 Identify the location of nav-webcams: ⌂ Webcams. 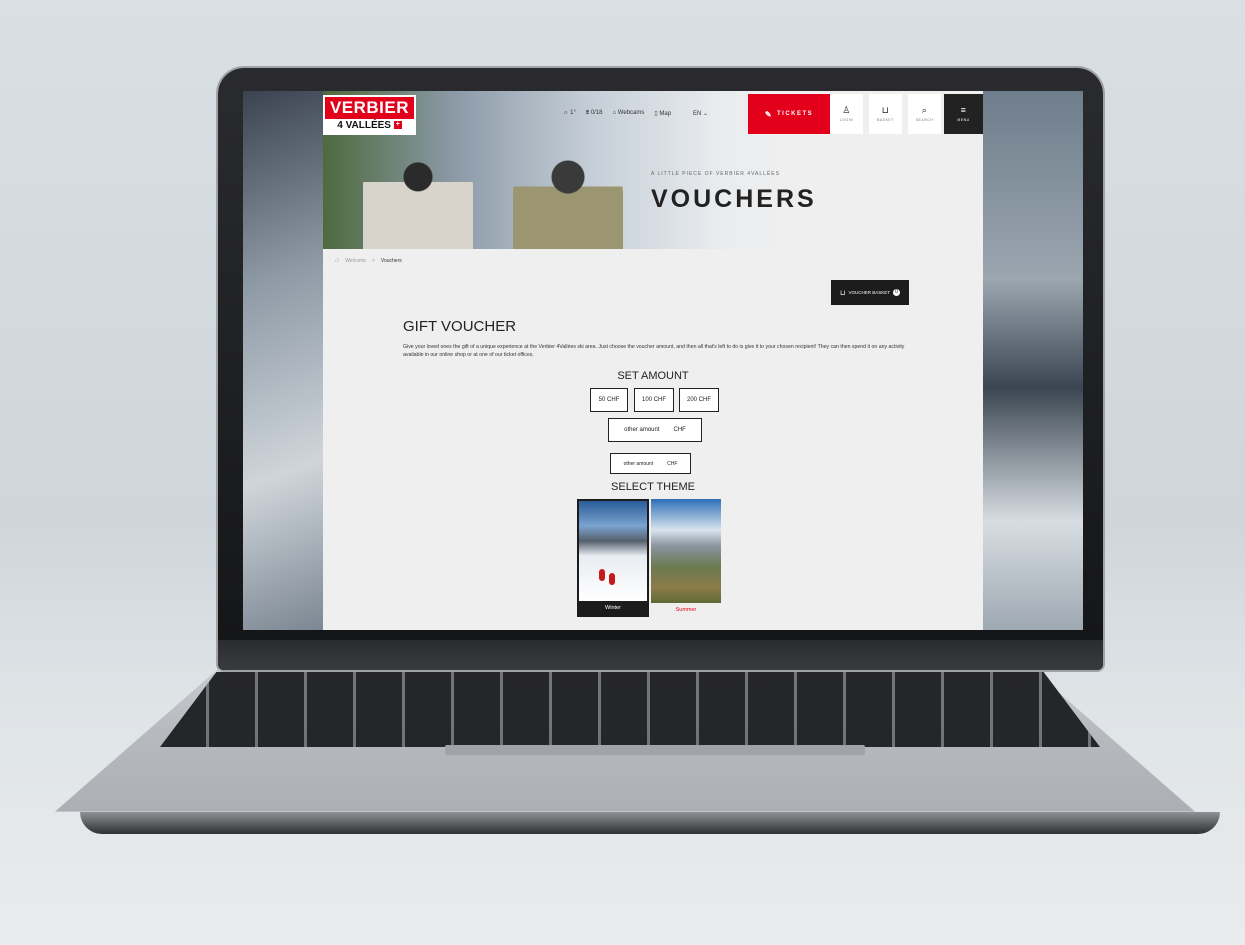
(629, 113).